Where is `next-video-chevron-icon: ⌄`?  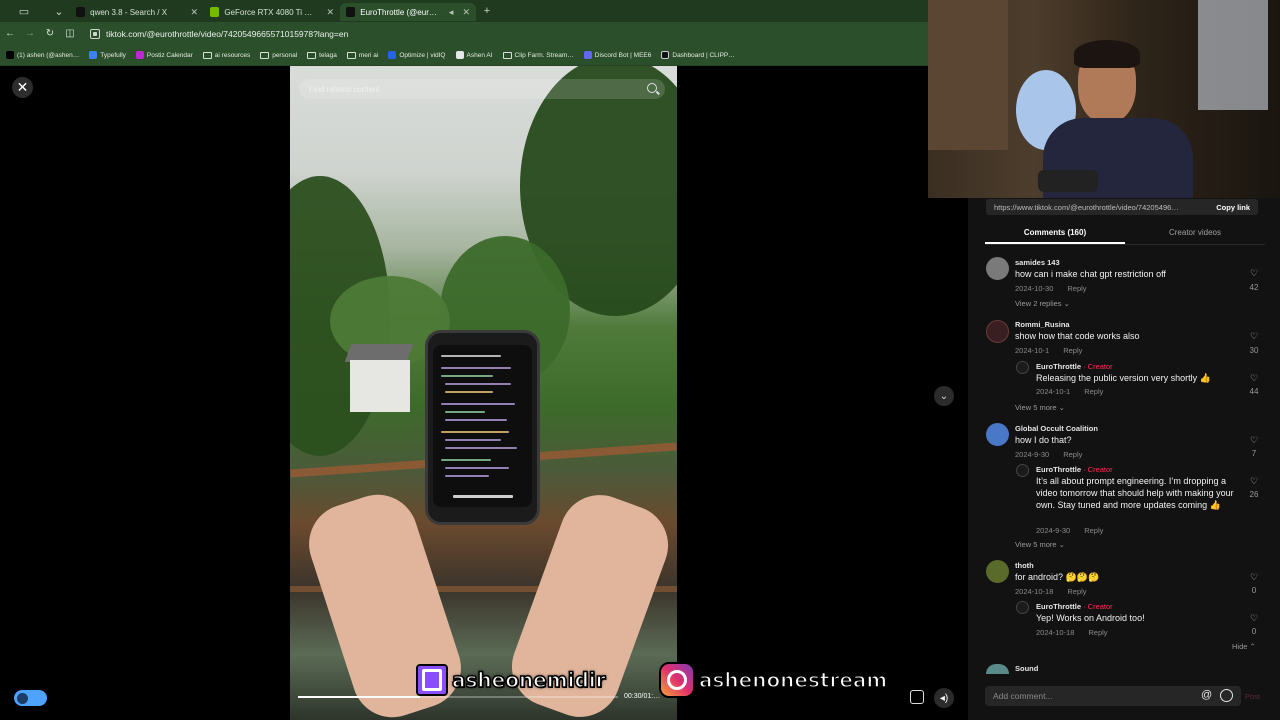
next-video-chevron-icon: ⌄ is located at coordinates (944, 396).